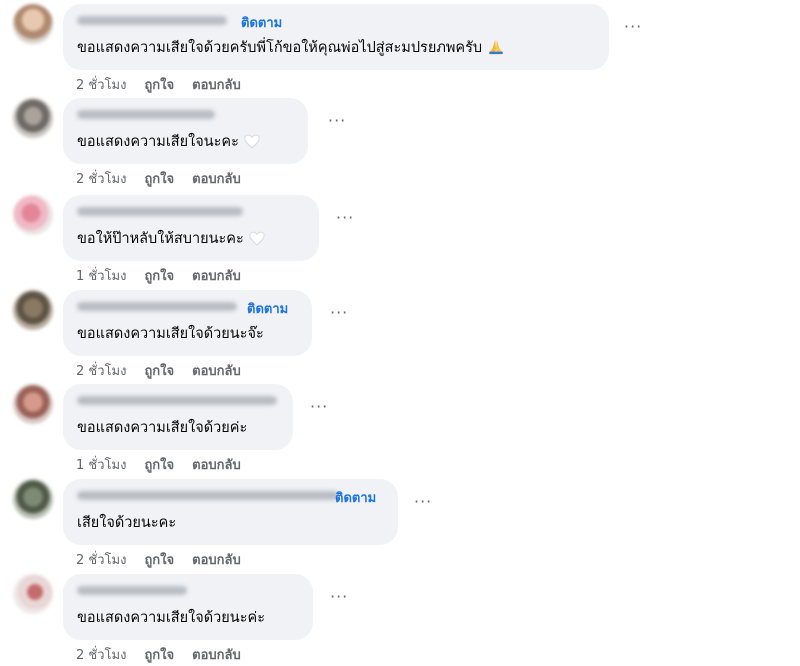 The image size is (800, 666). What do you see at coordinates (188, 607) in the screenshot?
I see `comment-bubble: ขอแสดงความเสียใจด้วยนะค่ะ` at bounding box center [188, 607].